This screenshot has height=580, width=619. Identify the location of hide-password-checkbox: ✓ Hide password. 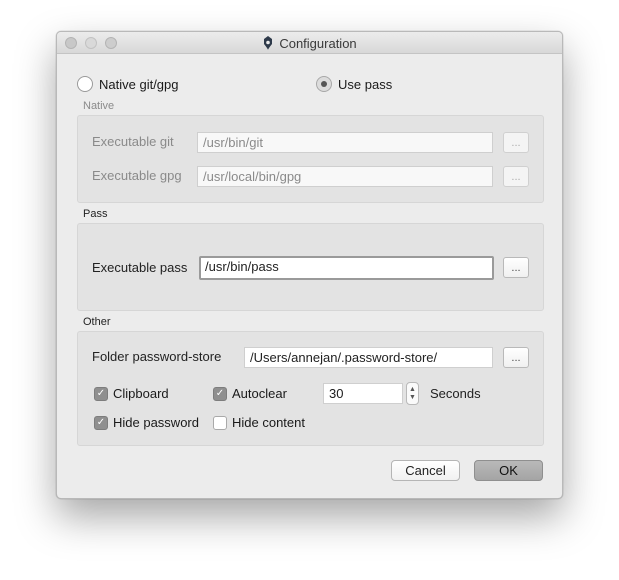
(146, 422).